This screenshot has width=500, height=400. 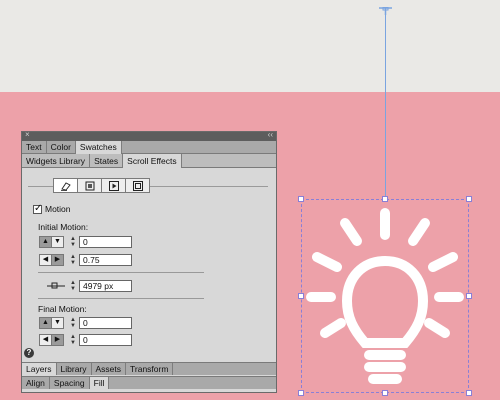 What do you see at coordinates (56, 161) in the screenshot?
I see `tab-widgets-library: Widgets Library` at bounding box center [56, 161].